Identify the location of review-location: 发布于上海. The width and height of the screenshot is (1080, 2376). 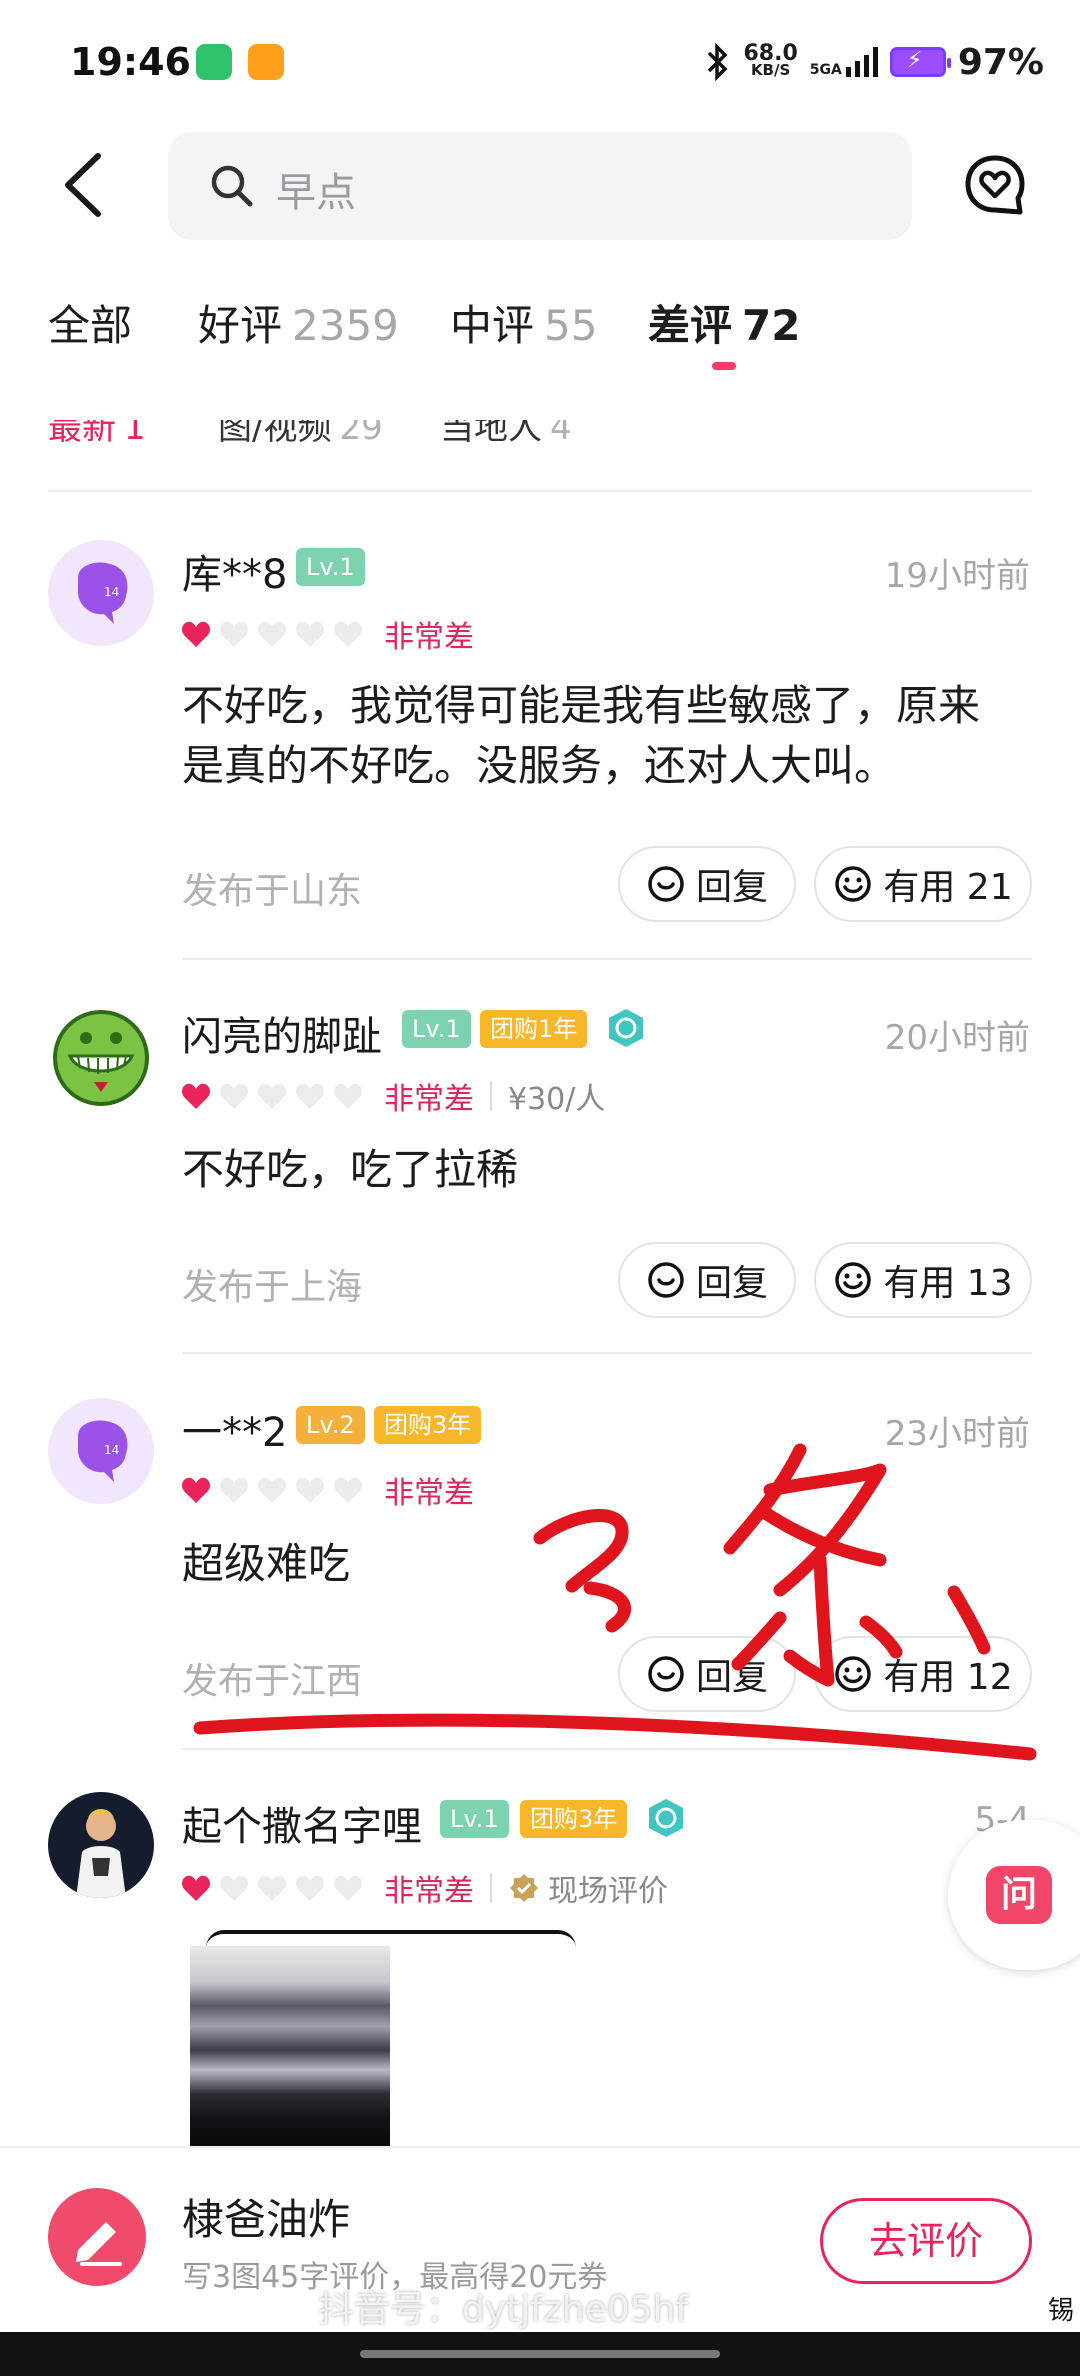
(272, 1287).